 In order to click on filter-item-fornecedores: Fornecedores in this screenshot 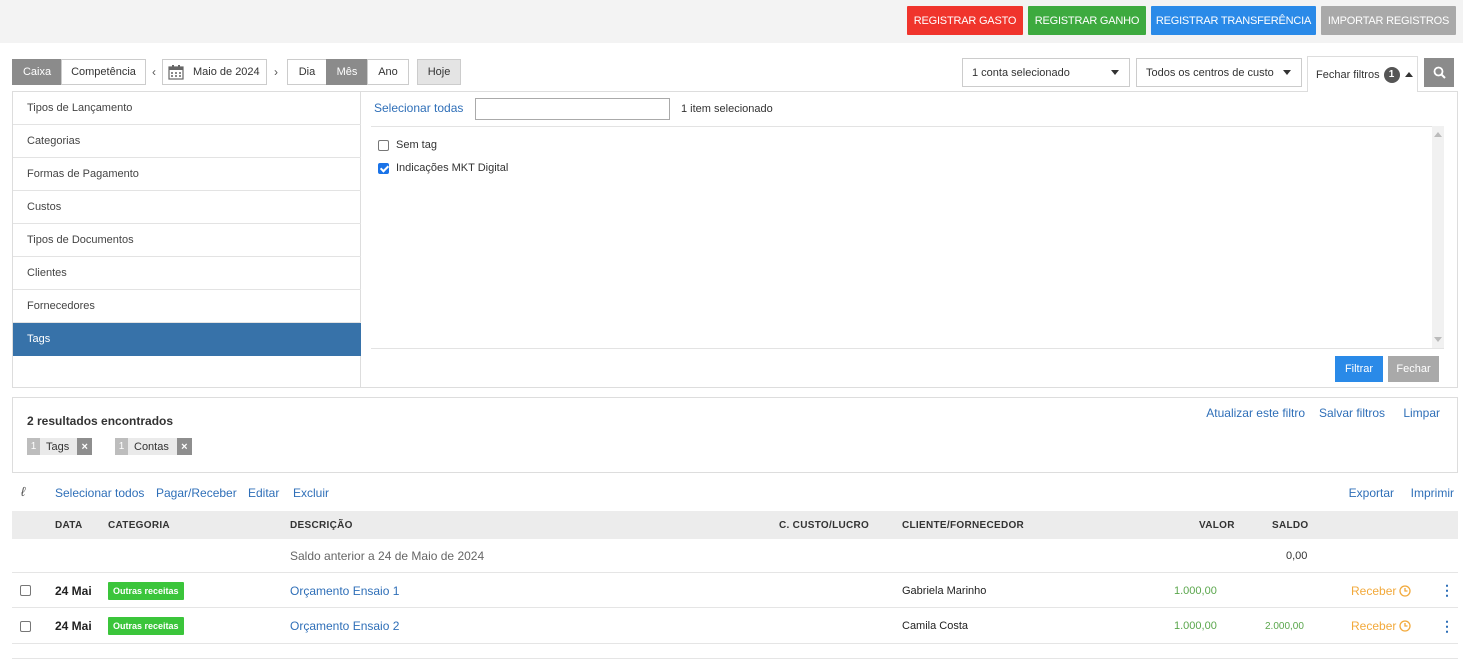, I will do `click(187, 306)`.